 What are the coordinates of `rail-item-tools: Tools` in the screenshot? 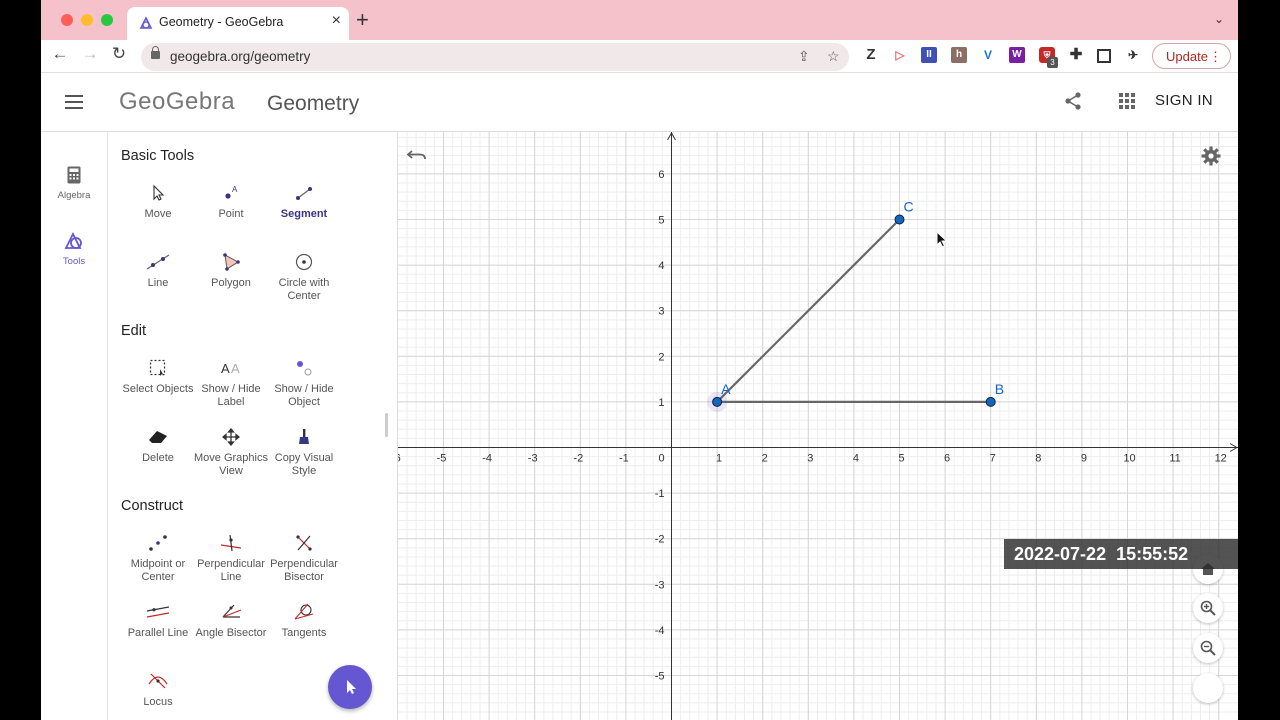 It's located at (74, 249).